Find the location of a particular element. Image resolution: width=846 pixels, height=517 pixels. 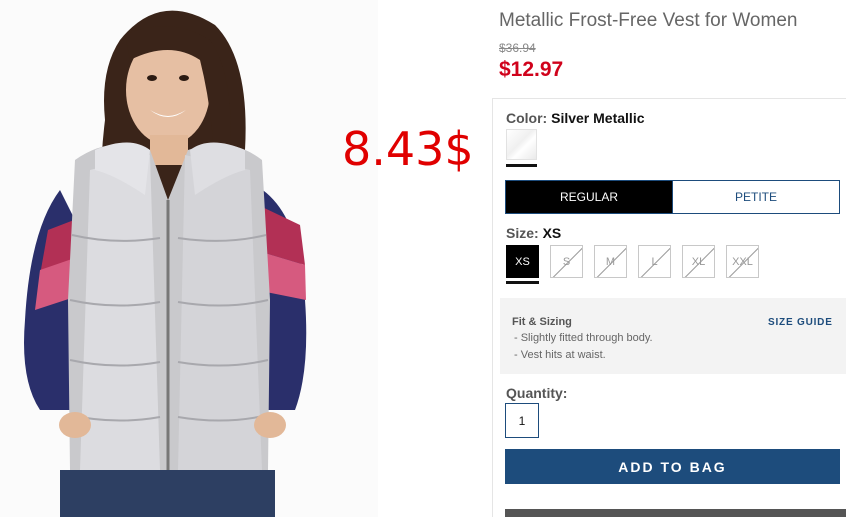

size-guide-link: SIZE GUIDE is located at coordinates (800, 322).